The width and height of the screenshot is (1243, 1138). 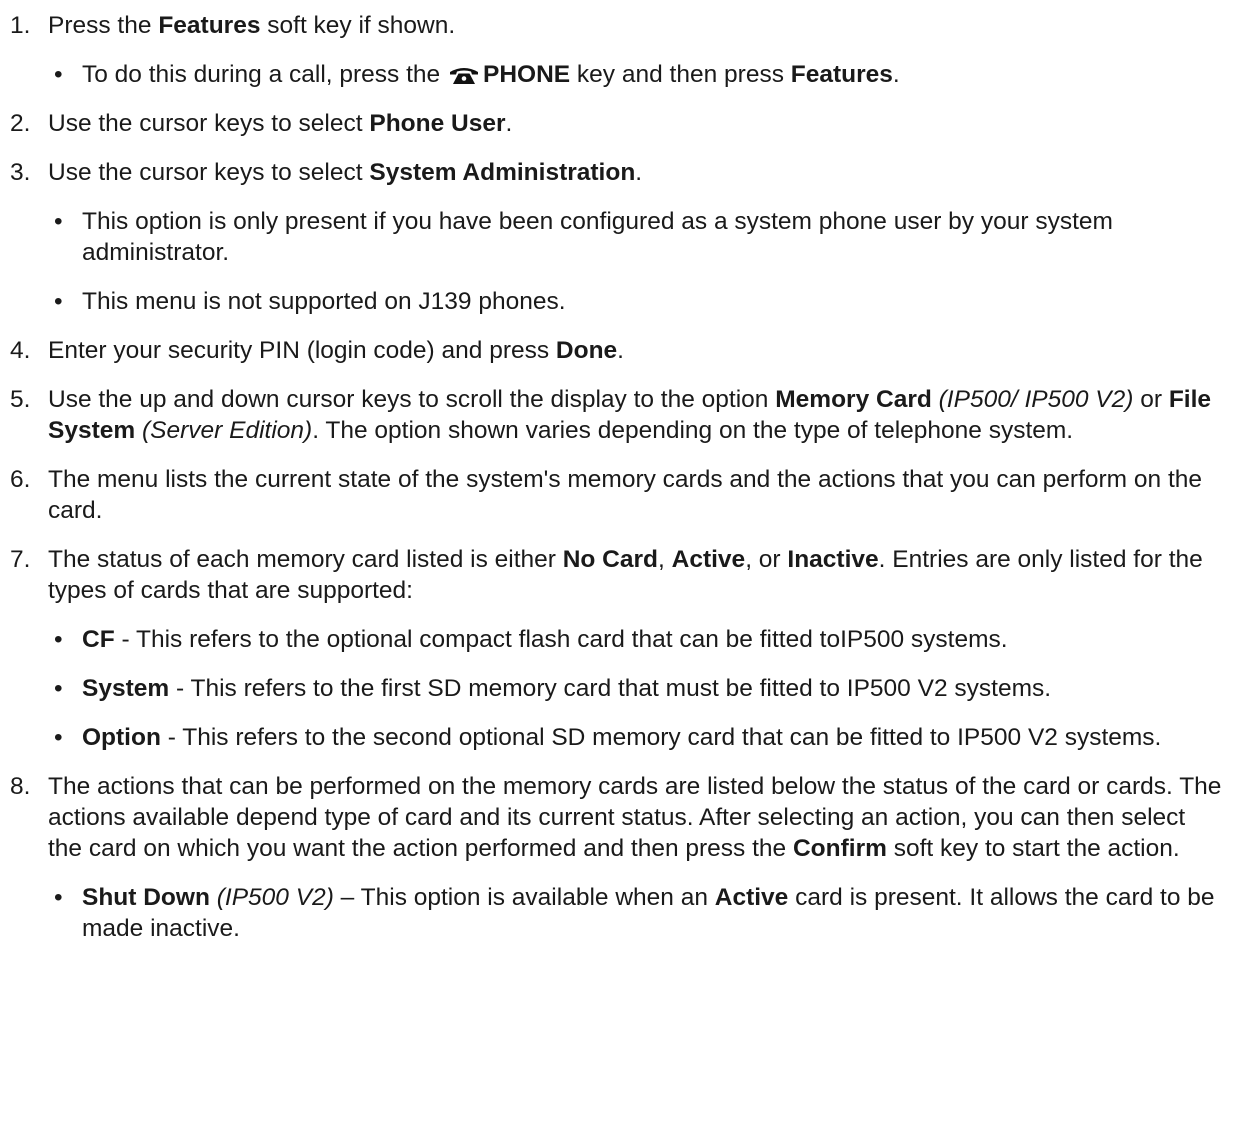 What do you see at coordinates (20, 25) in the screenshot?
I see `step-number: 1.` at bounding box center [20, 25].